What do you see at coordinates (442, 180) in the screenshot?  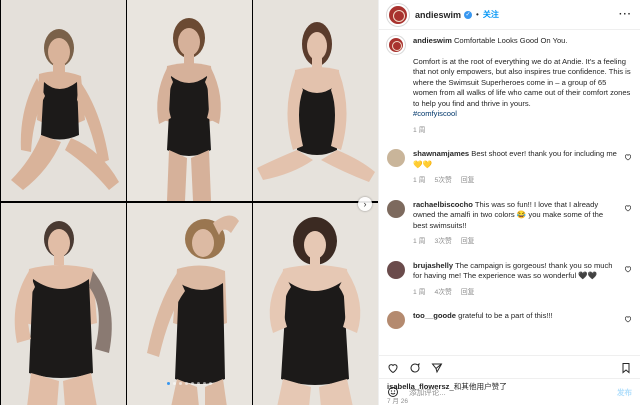 I see `comment-likes: 5次赞` at bounding box center [442, 180].